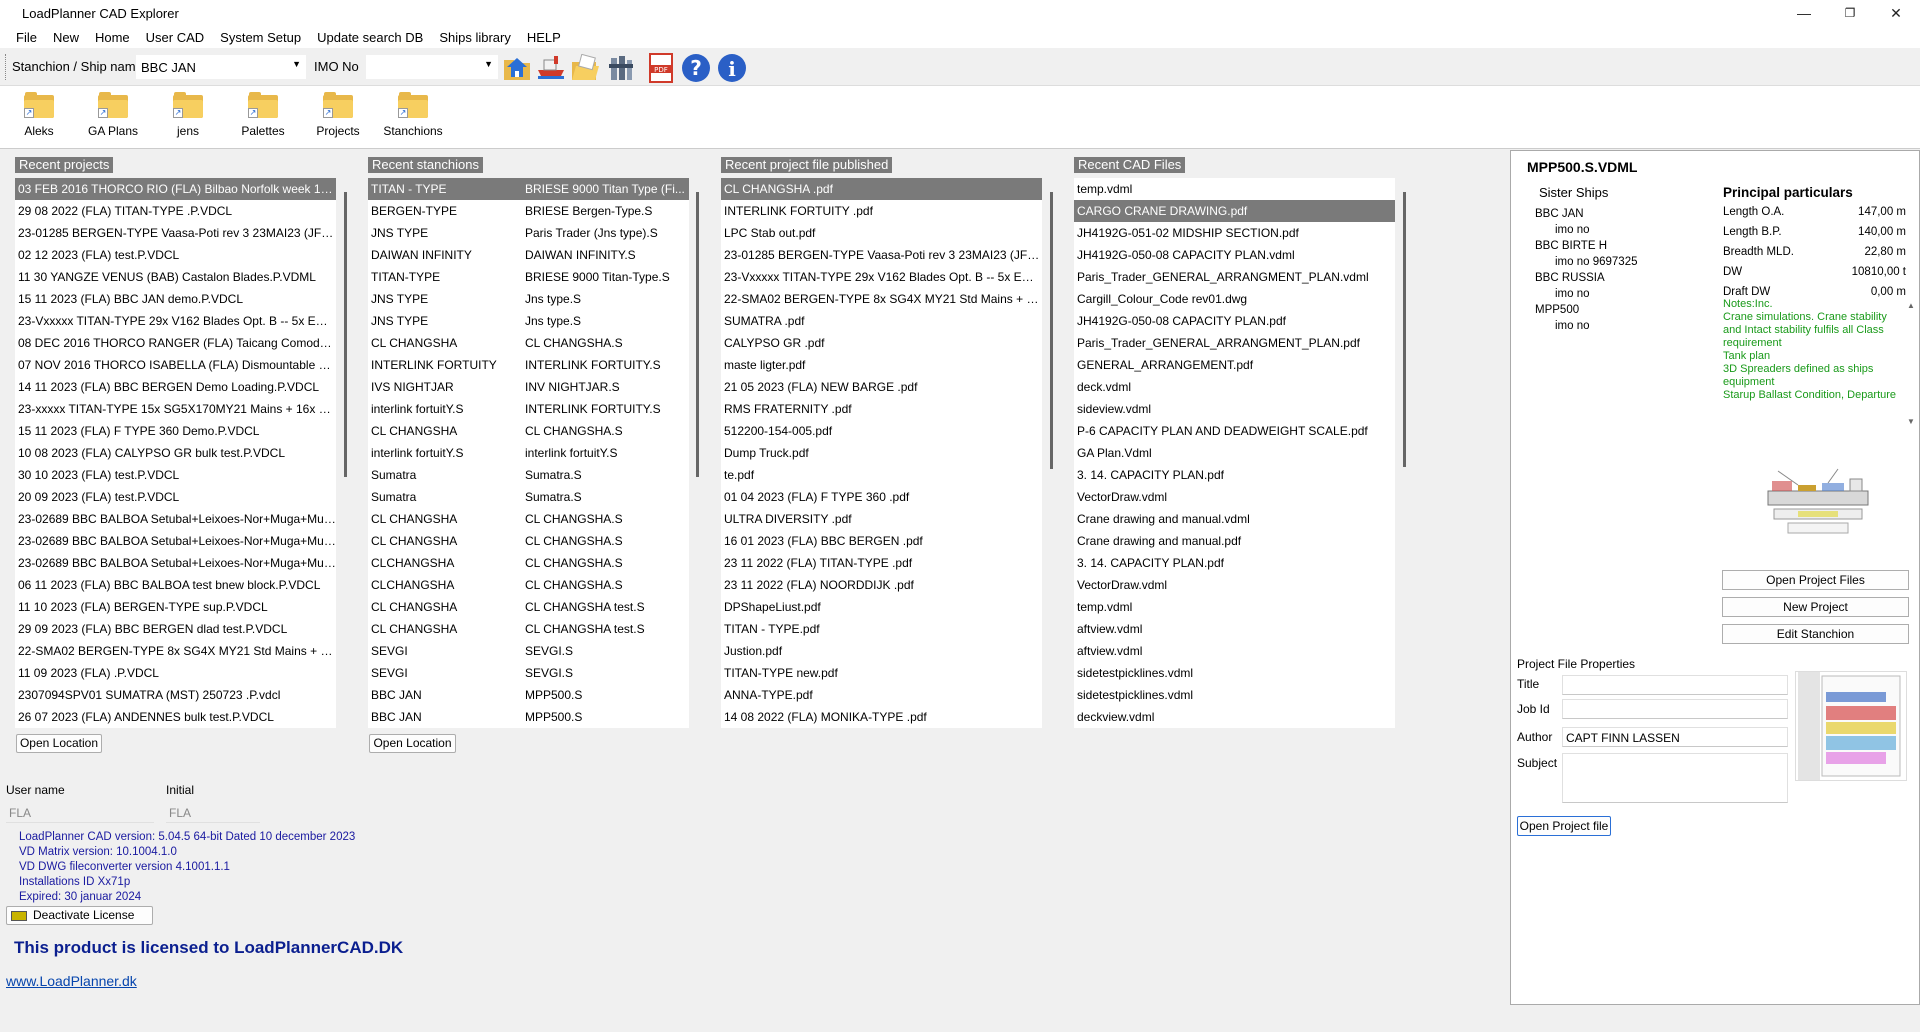 Image resolution: width=1920 pixels, height=1032 pixels. What do you see at coordinates (881, 475) in the screenshot?
I see `published-row: te.pdf` at bounding box center [881, 475].